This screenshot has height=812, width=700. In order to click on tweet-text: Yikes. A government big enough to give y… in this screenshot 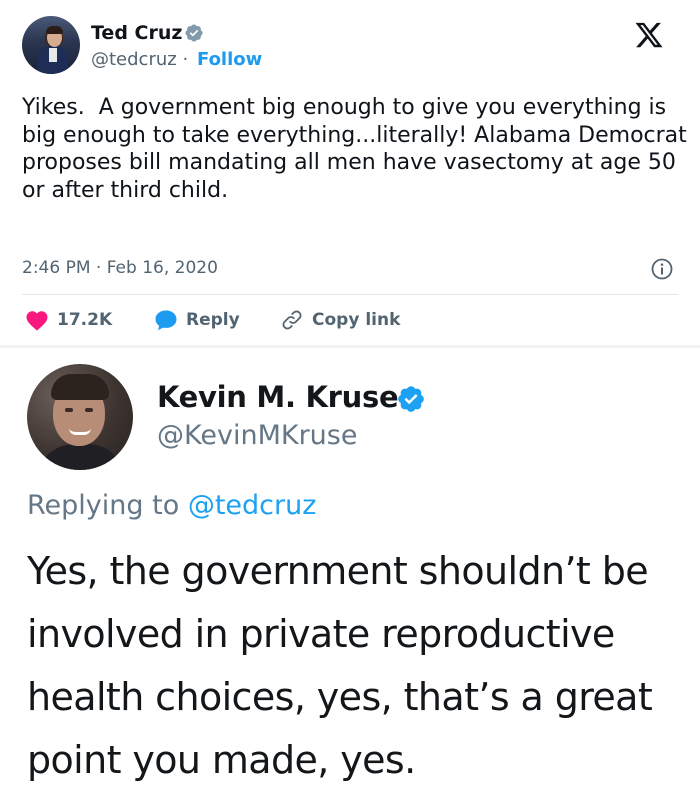, I will do `click(358, 149)`.